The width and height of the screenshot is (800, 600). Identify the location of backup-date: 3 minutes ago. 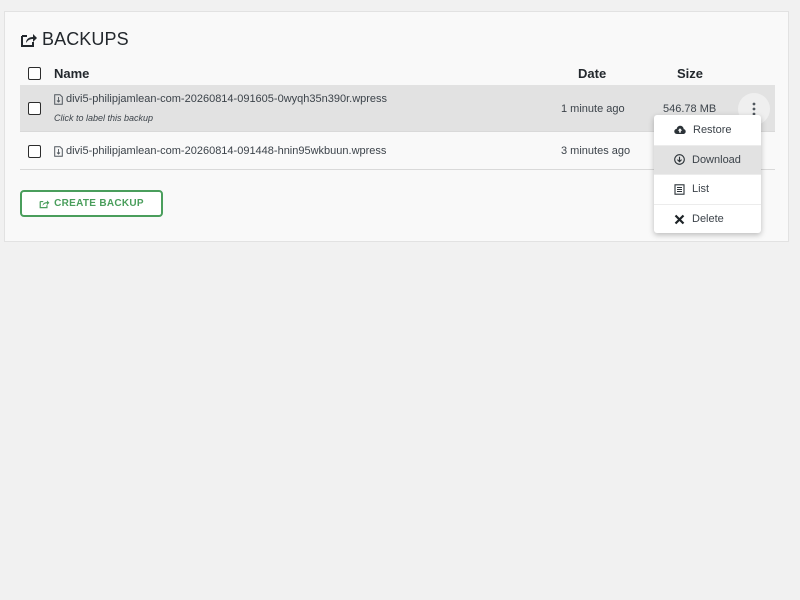
(596, 151).